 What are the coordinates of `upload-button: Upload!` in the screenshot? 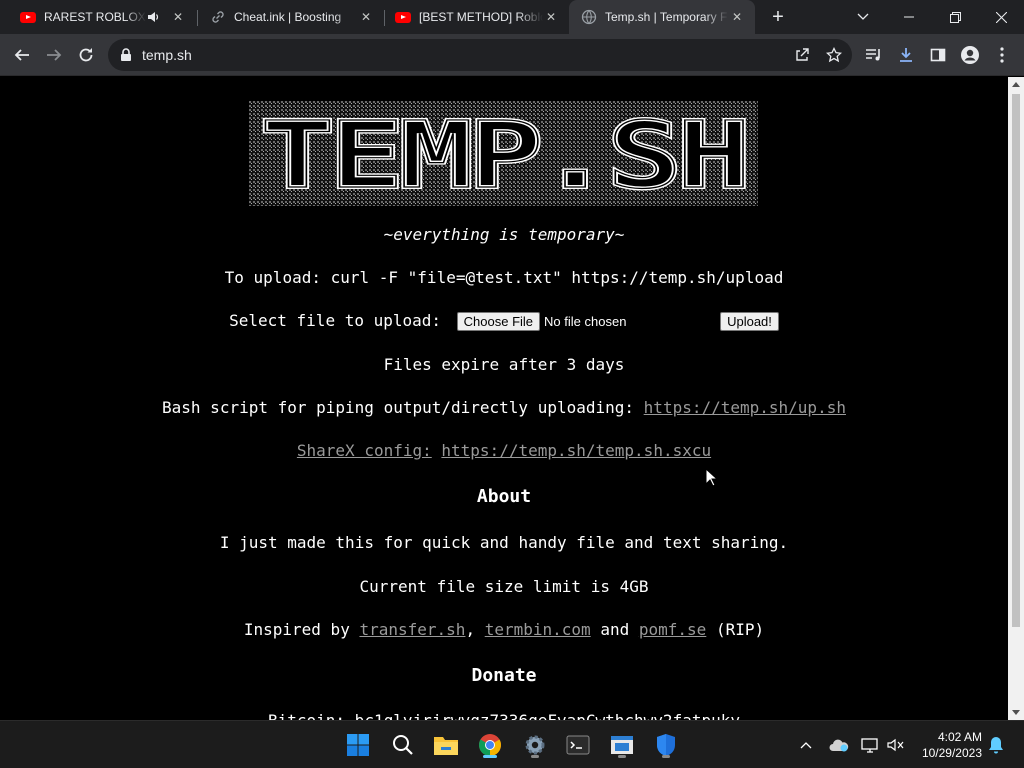 It's located at (749, 321).